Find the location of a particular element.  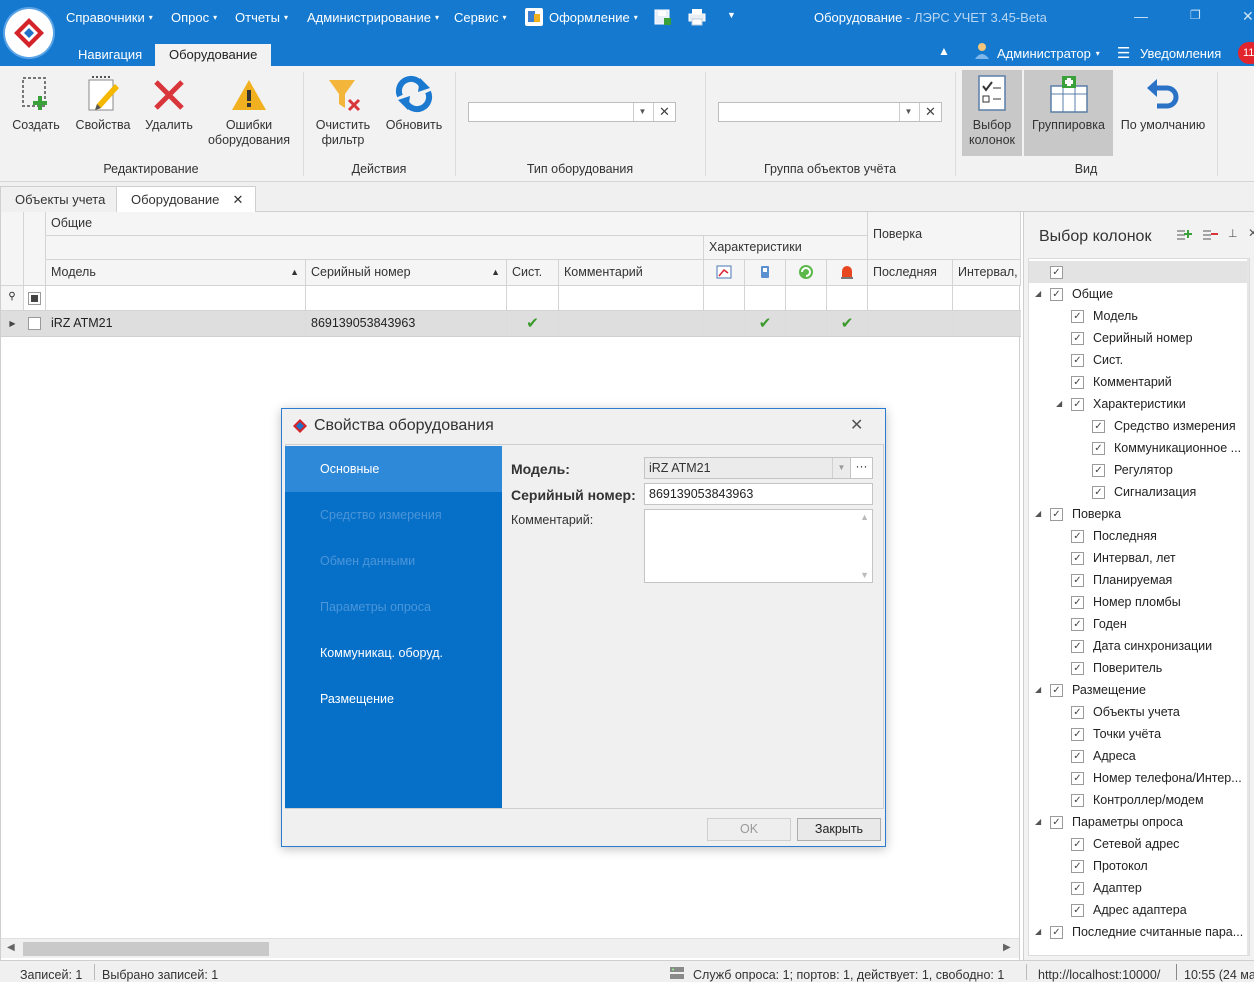

model-select: iRZ ATM21 ▼ ··· is located at coordinates (758, 468).